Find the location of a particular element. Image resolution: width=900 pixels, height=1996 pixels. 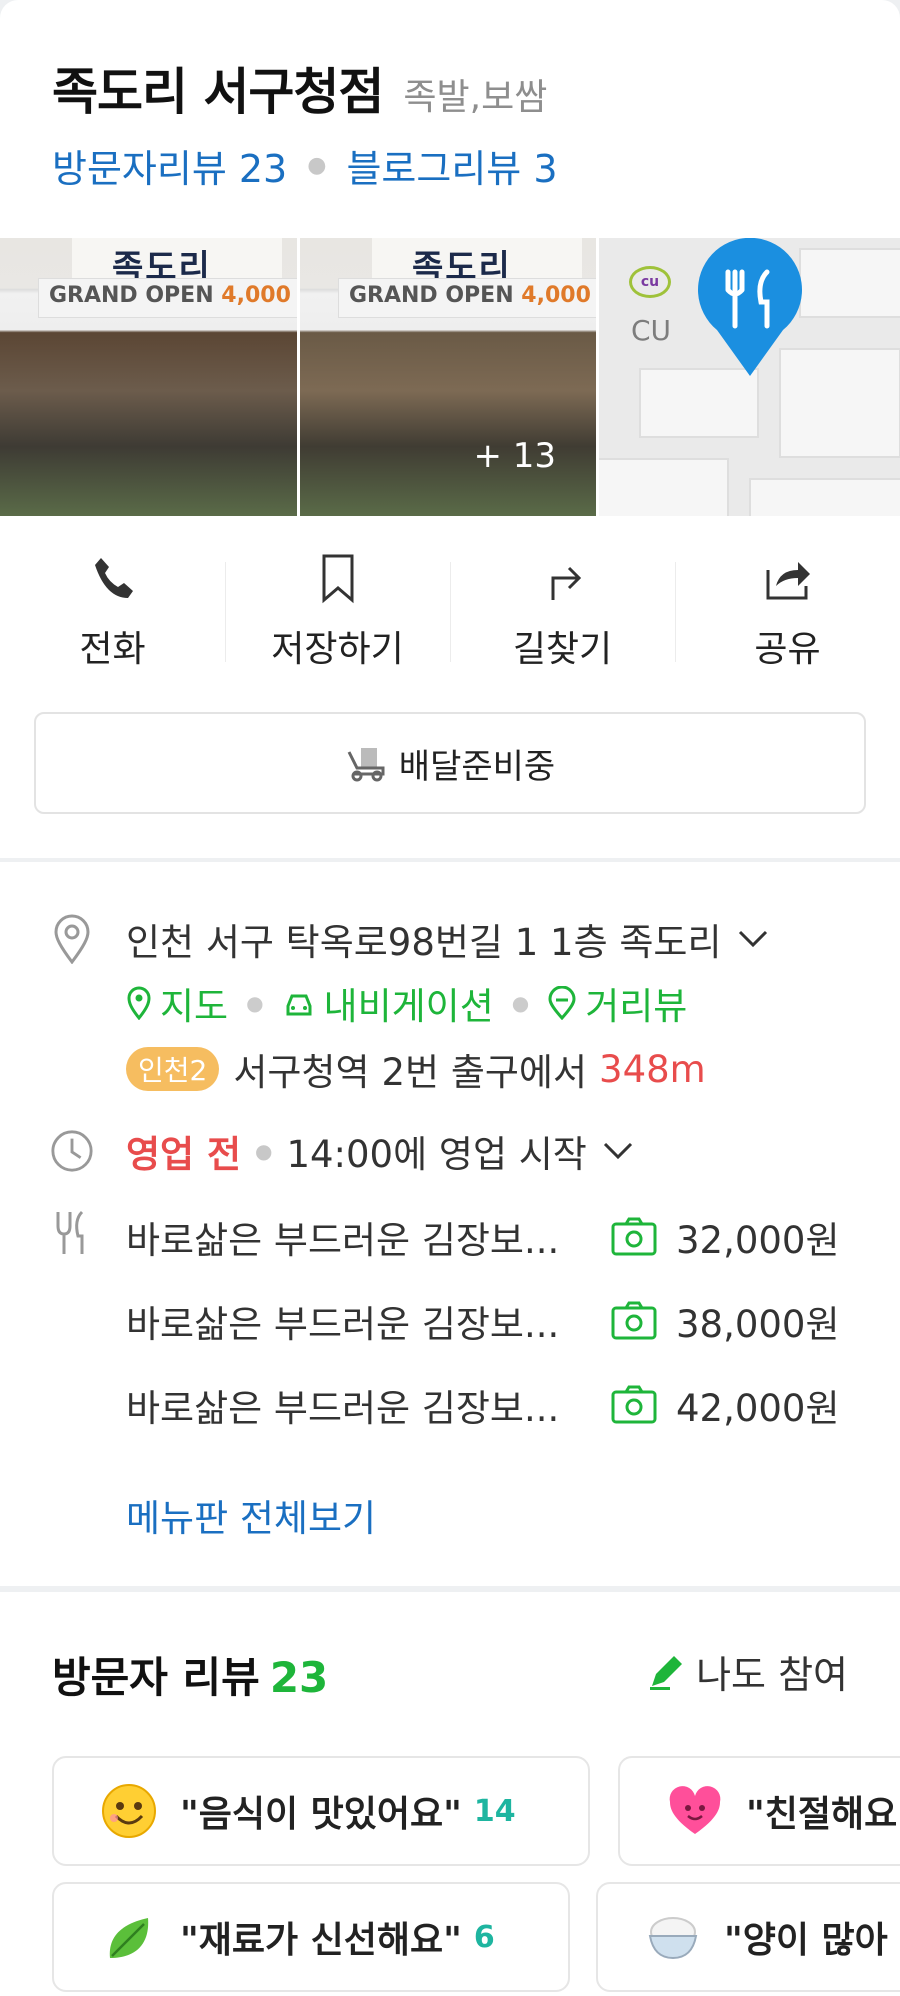

delivery-status-button: 배달준비중 is located at coordinates (450, 763).